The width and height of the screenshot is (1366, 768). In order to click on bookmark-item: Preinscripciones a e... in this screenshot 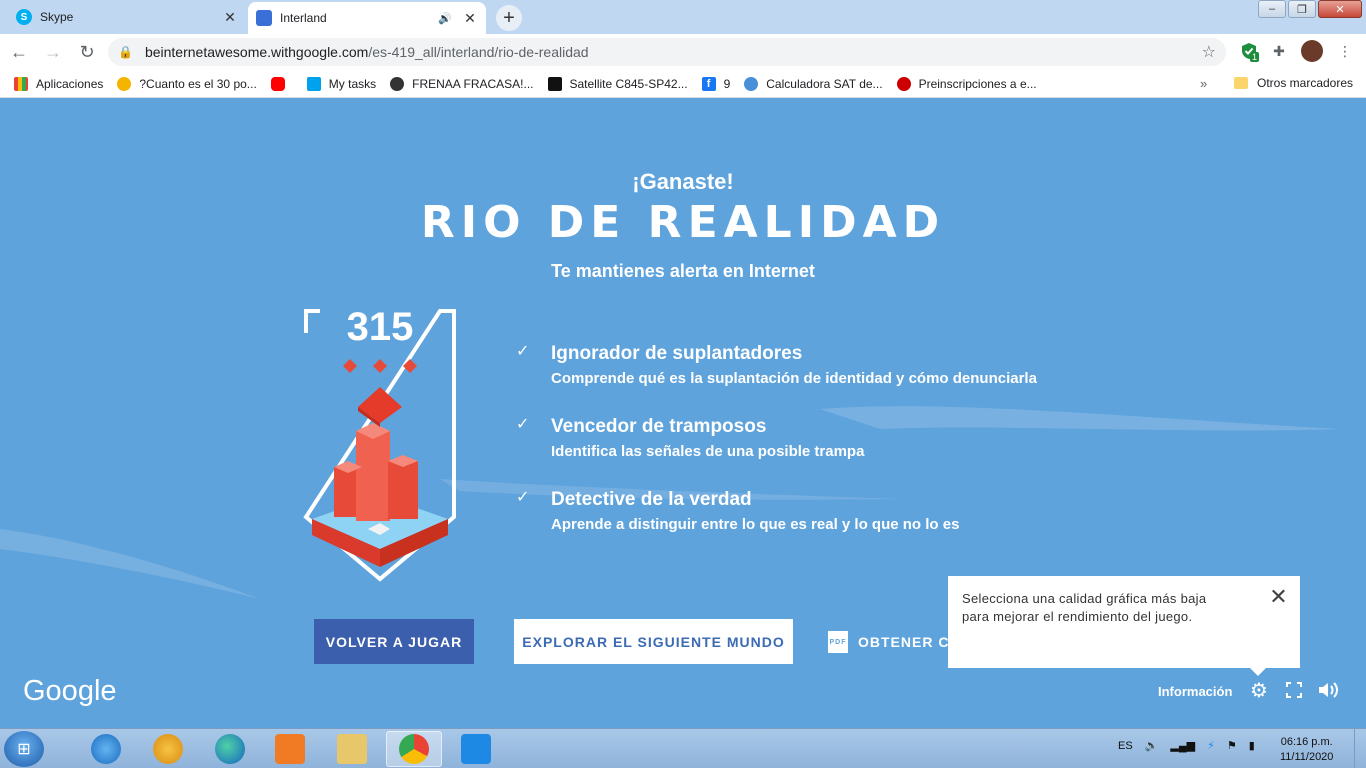, I will do `click(966, 83)`.